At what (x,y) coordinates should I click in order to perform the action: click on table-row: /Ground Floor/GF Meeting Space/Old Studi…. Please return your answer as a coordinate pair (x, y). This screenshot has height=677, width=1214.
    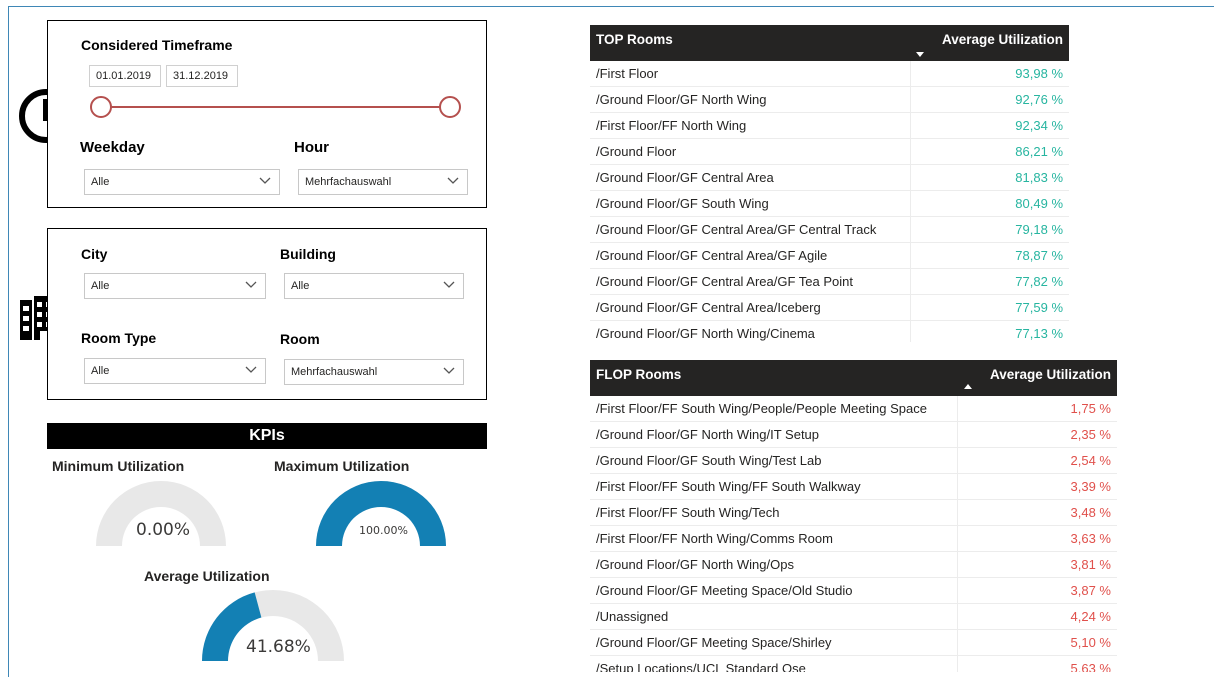
    Looking at the image, I should click on (853, 591).